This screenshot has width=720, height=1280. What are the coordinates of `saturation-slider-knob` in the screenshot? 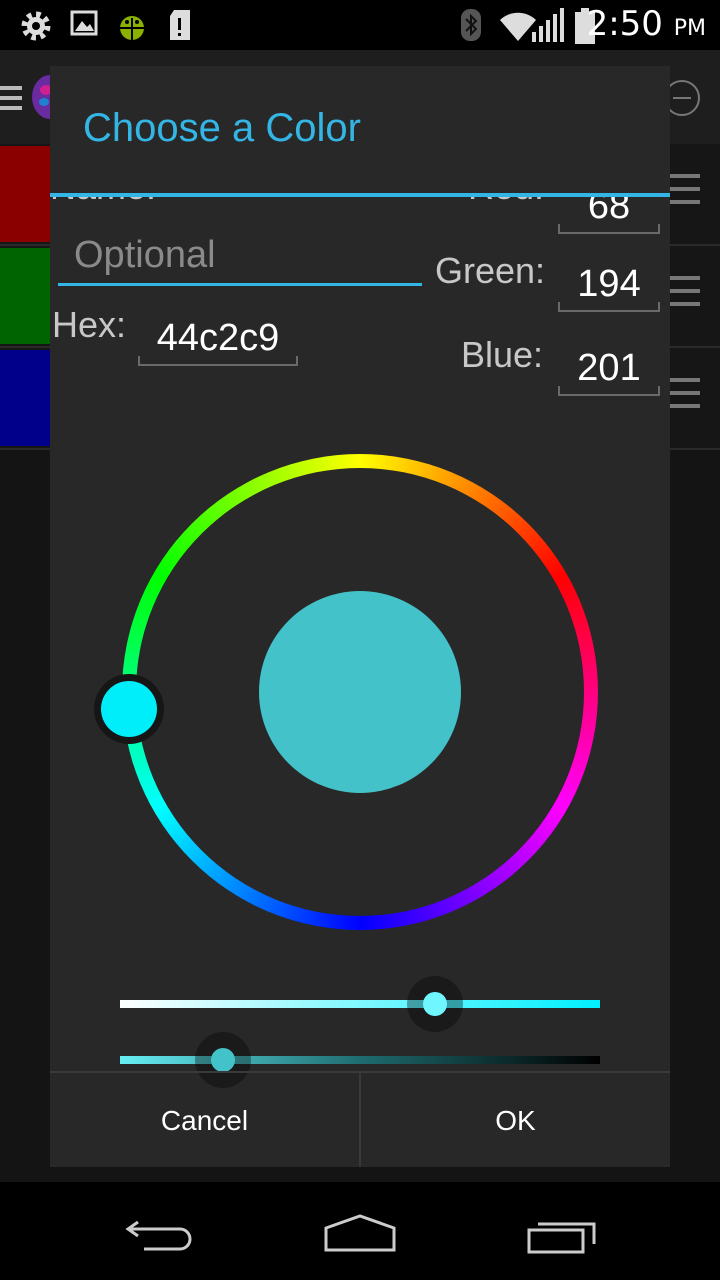 It's located at (435, 1004).